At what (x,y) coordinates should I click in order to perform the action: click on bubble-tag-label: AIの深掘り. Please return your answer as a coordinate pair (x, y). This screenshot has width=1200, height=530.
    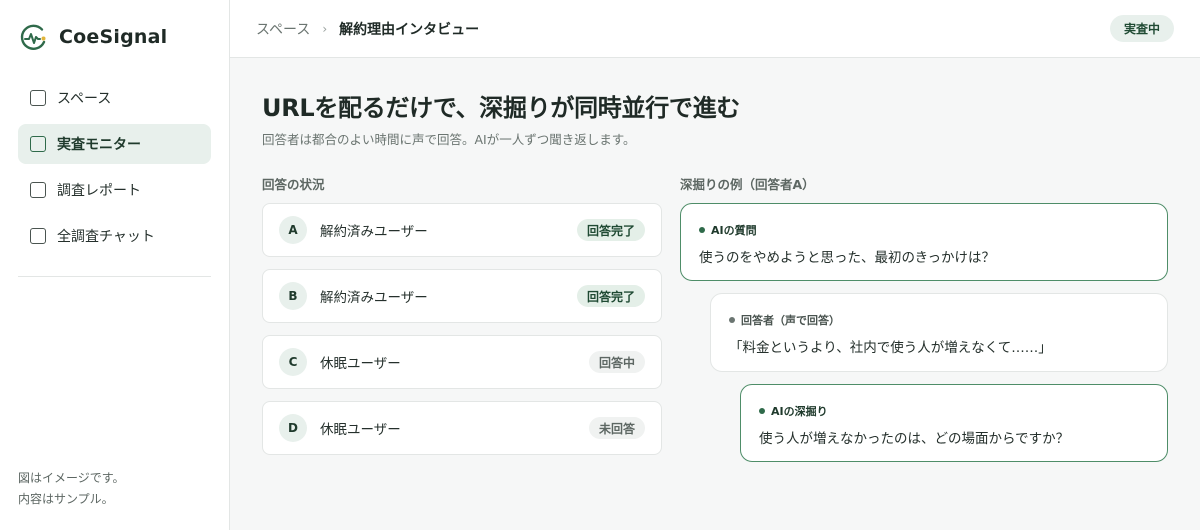
    Looking at the image, I should click on (799, 411).